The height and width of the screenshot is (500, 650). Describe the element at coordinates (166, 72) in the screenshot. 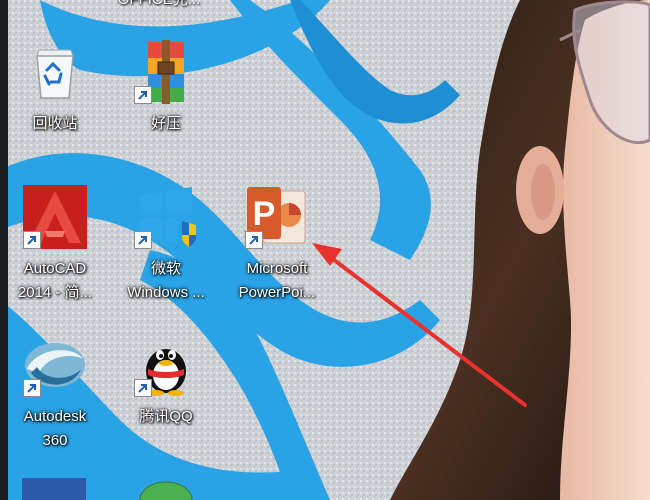

I see `haozip-archive-icon` at that location.